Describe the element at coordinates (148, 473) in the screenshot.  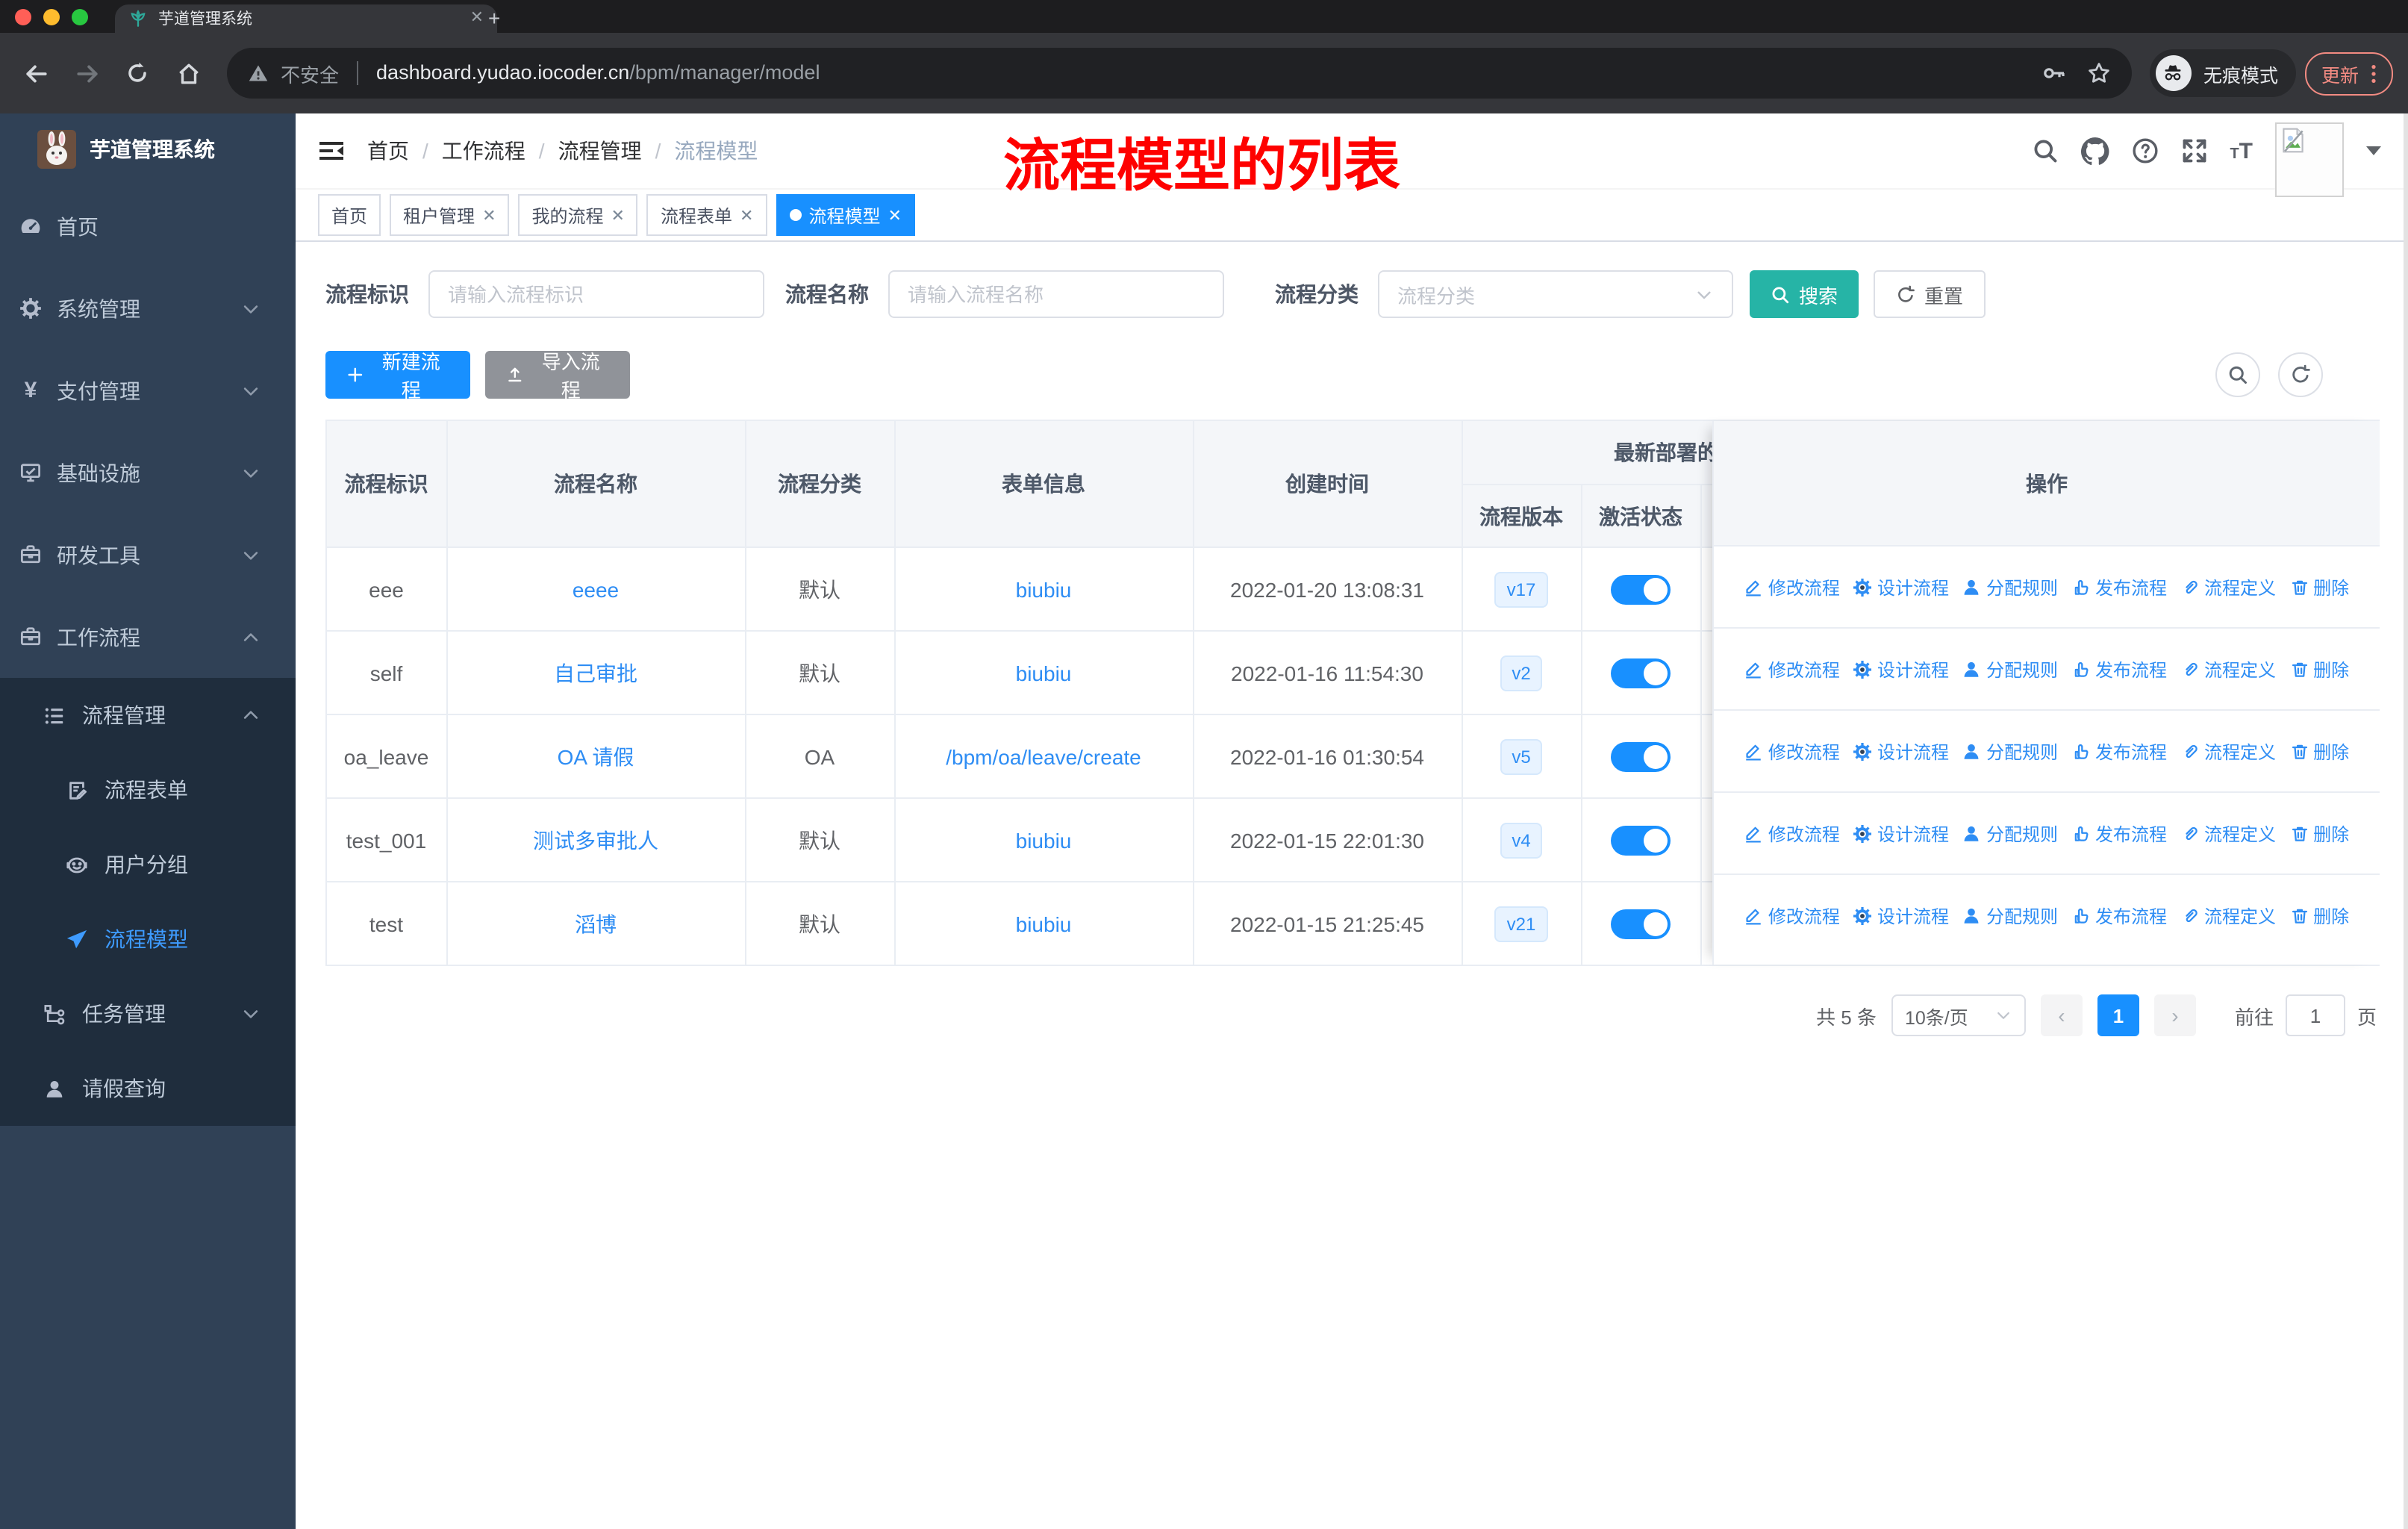
I see `sidebar-item-infra: 基础设施` at that location.